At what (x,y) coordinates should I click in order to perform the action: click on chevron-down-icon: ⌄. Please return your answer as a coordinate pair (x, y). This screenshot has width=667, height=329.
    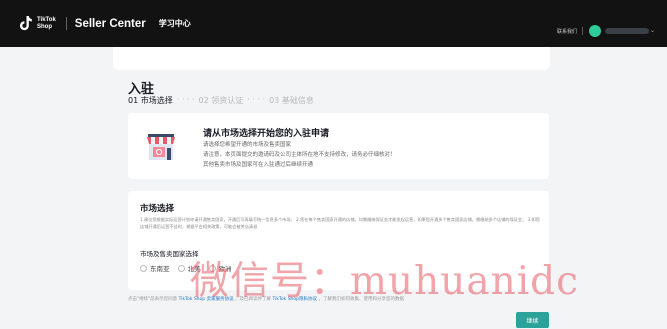
    Looking at the image, I should click on (652, 30).